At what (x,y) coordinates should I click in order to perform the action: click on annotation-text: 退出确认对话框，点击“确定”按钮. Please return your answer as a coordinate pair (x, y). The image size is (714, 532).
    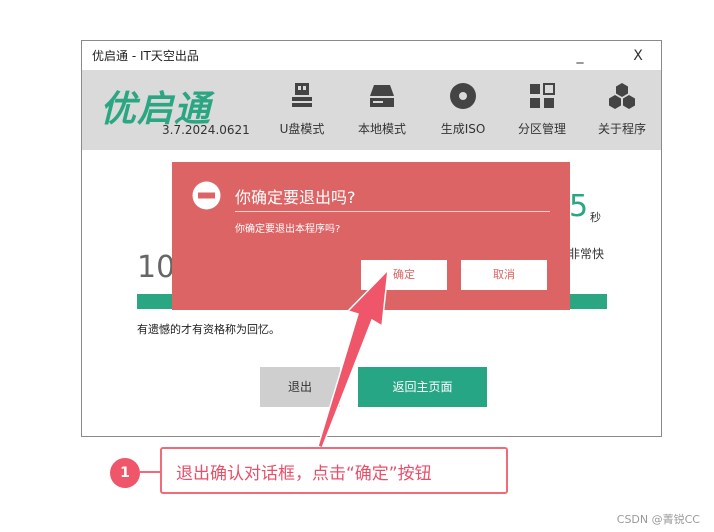
    Looking at the image, I should click on (304, 474).